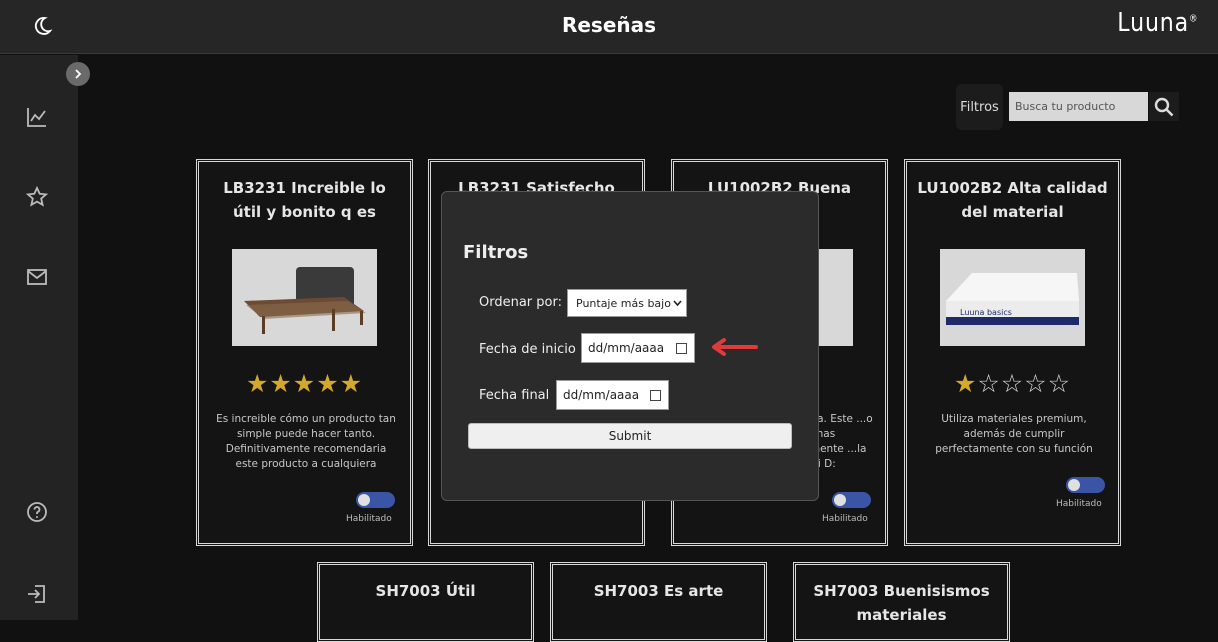 Image resolution: width=1218 pixels, height=642 pixels. I want to click on modal-title: Filtros, so click(496, 252).